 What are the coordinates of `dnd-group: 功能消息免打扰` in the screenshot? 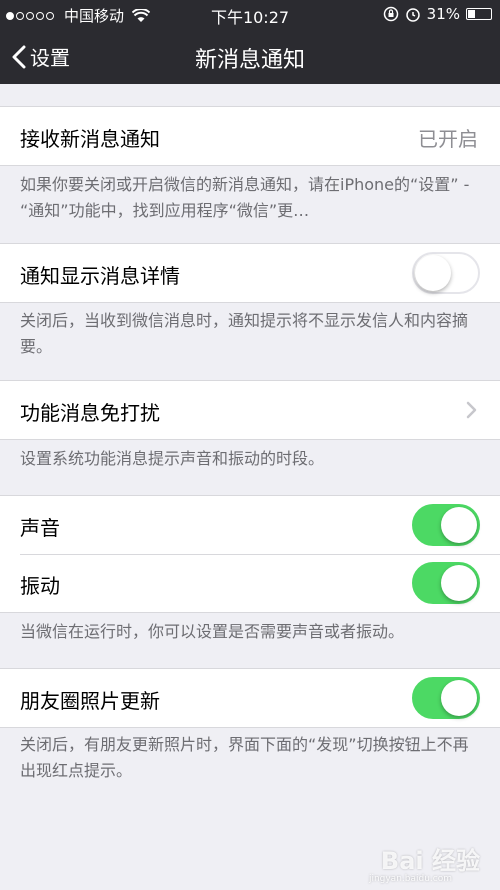 It's located at (250, 410).